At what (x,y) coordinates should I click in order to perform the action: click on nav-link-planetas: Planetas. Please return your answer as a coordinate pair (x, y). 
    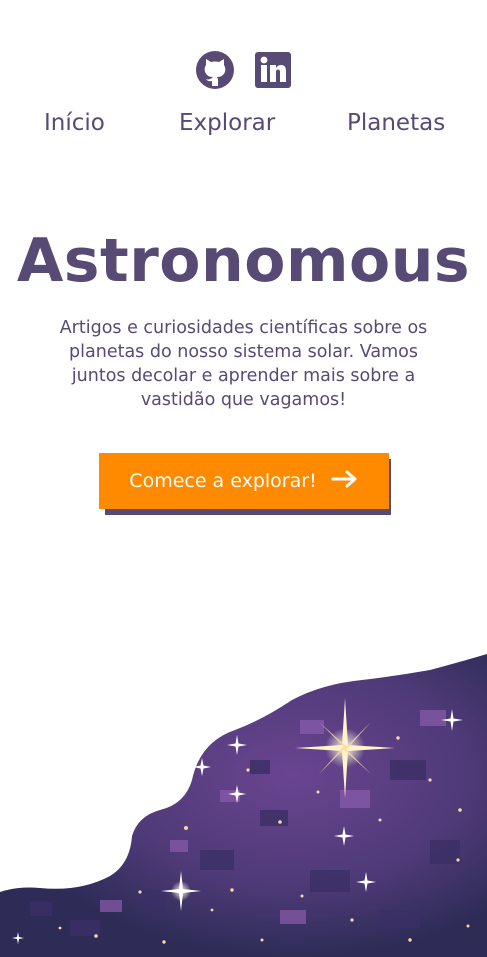
    Looking at the image, I should click on (396, 123).